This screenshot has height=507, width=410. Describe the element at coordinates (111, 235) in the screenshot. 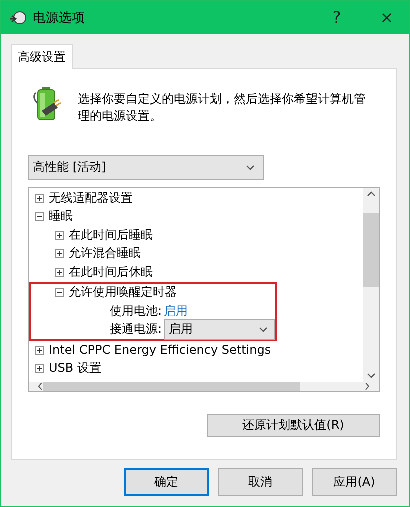

I see `tree-item: 在此时间后睡眠` at that location.